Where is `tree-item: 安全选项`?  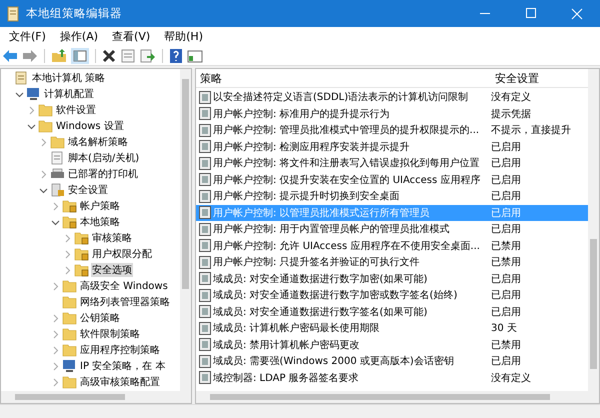
tree-item: 安全选项 is located at coordinates (112, 270).